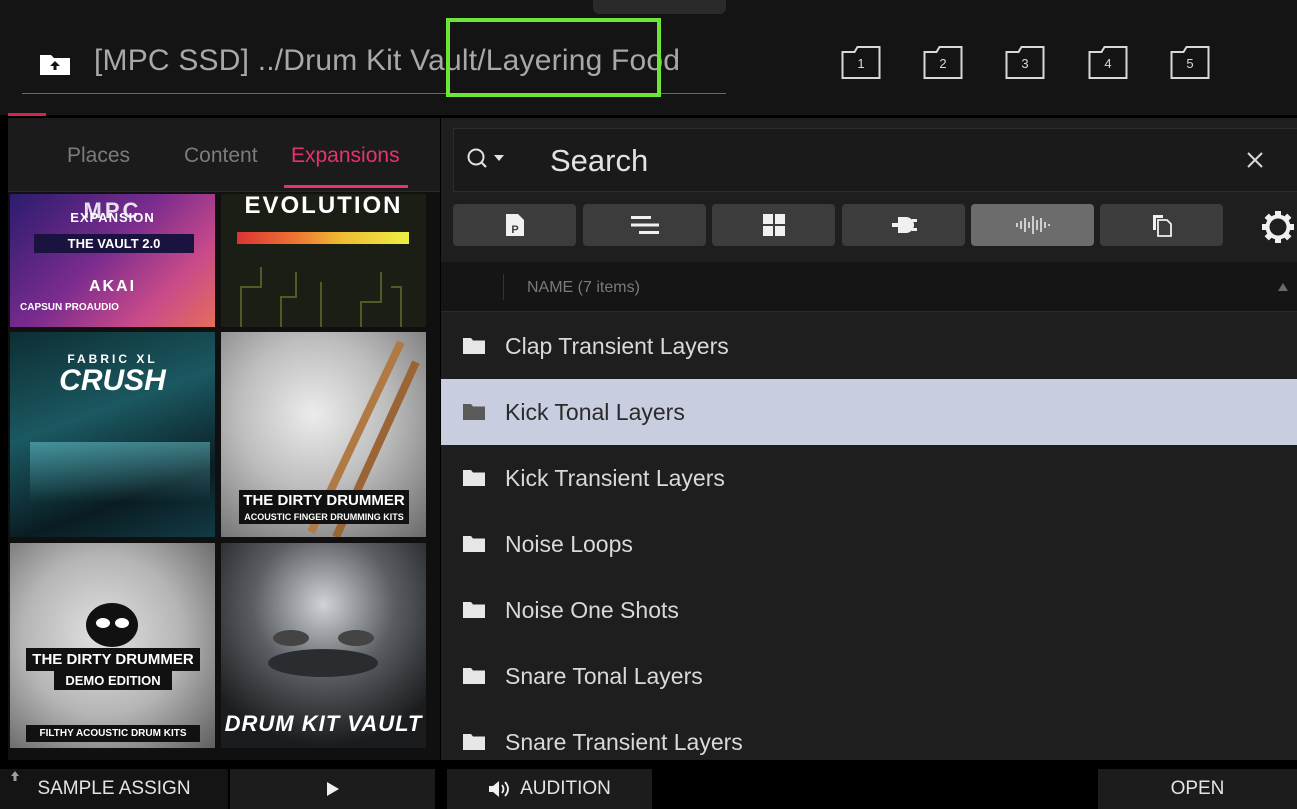 This screenshot has height=809, width=1297. Describe the element at coordinates (869, 412) in the screenshot. I see `list-item: Kick Tonal Layers` at that location.